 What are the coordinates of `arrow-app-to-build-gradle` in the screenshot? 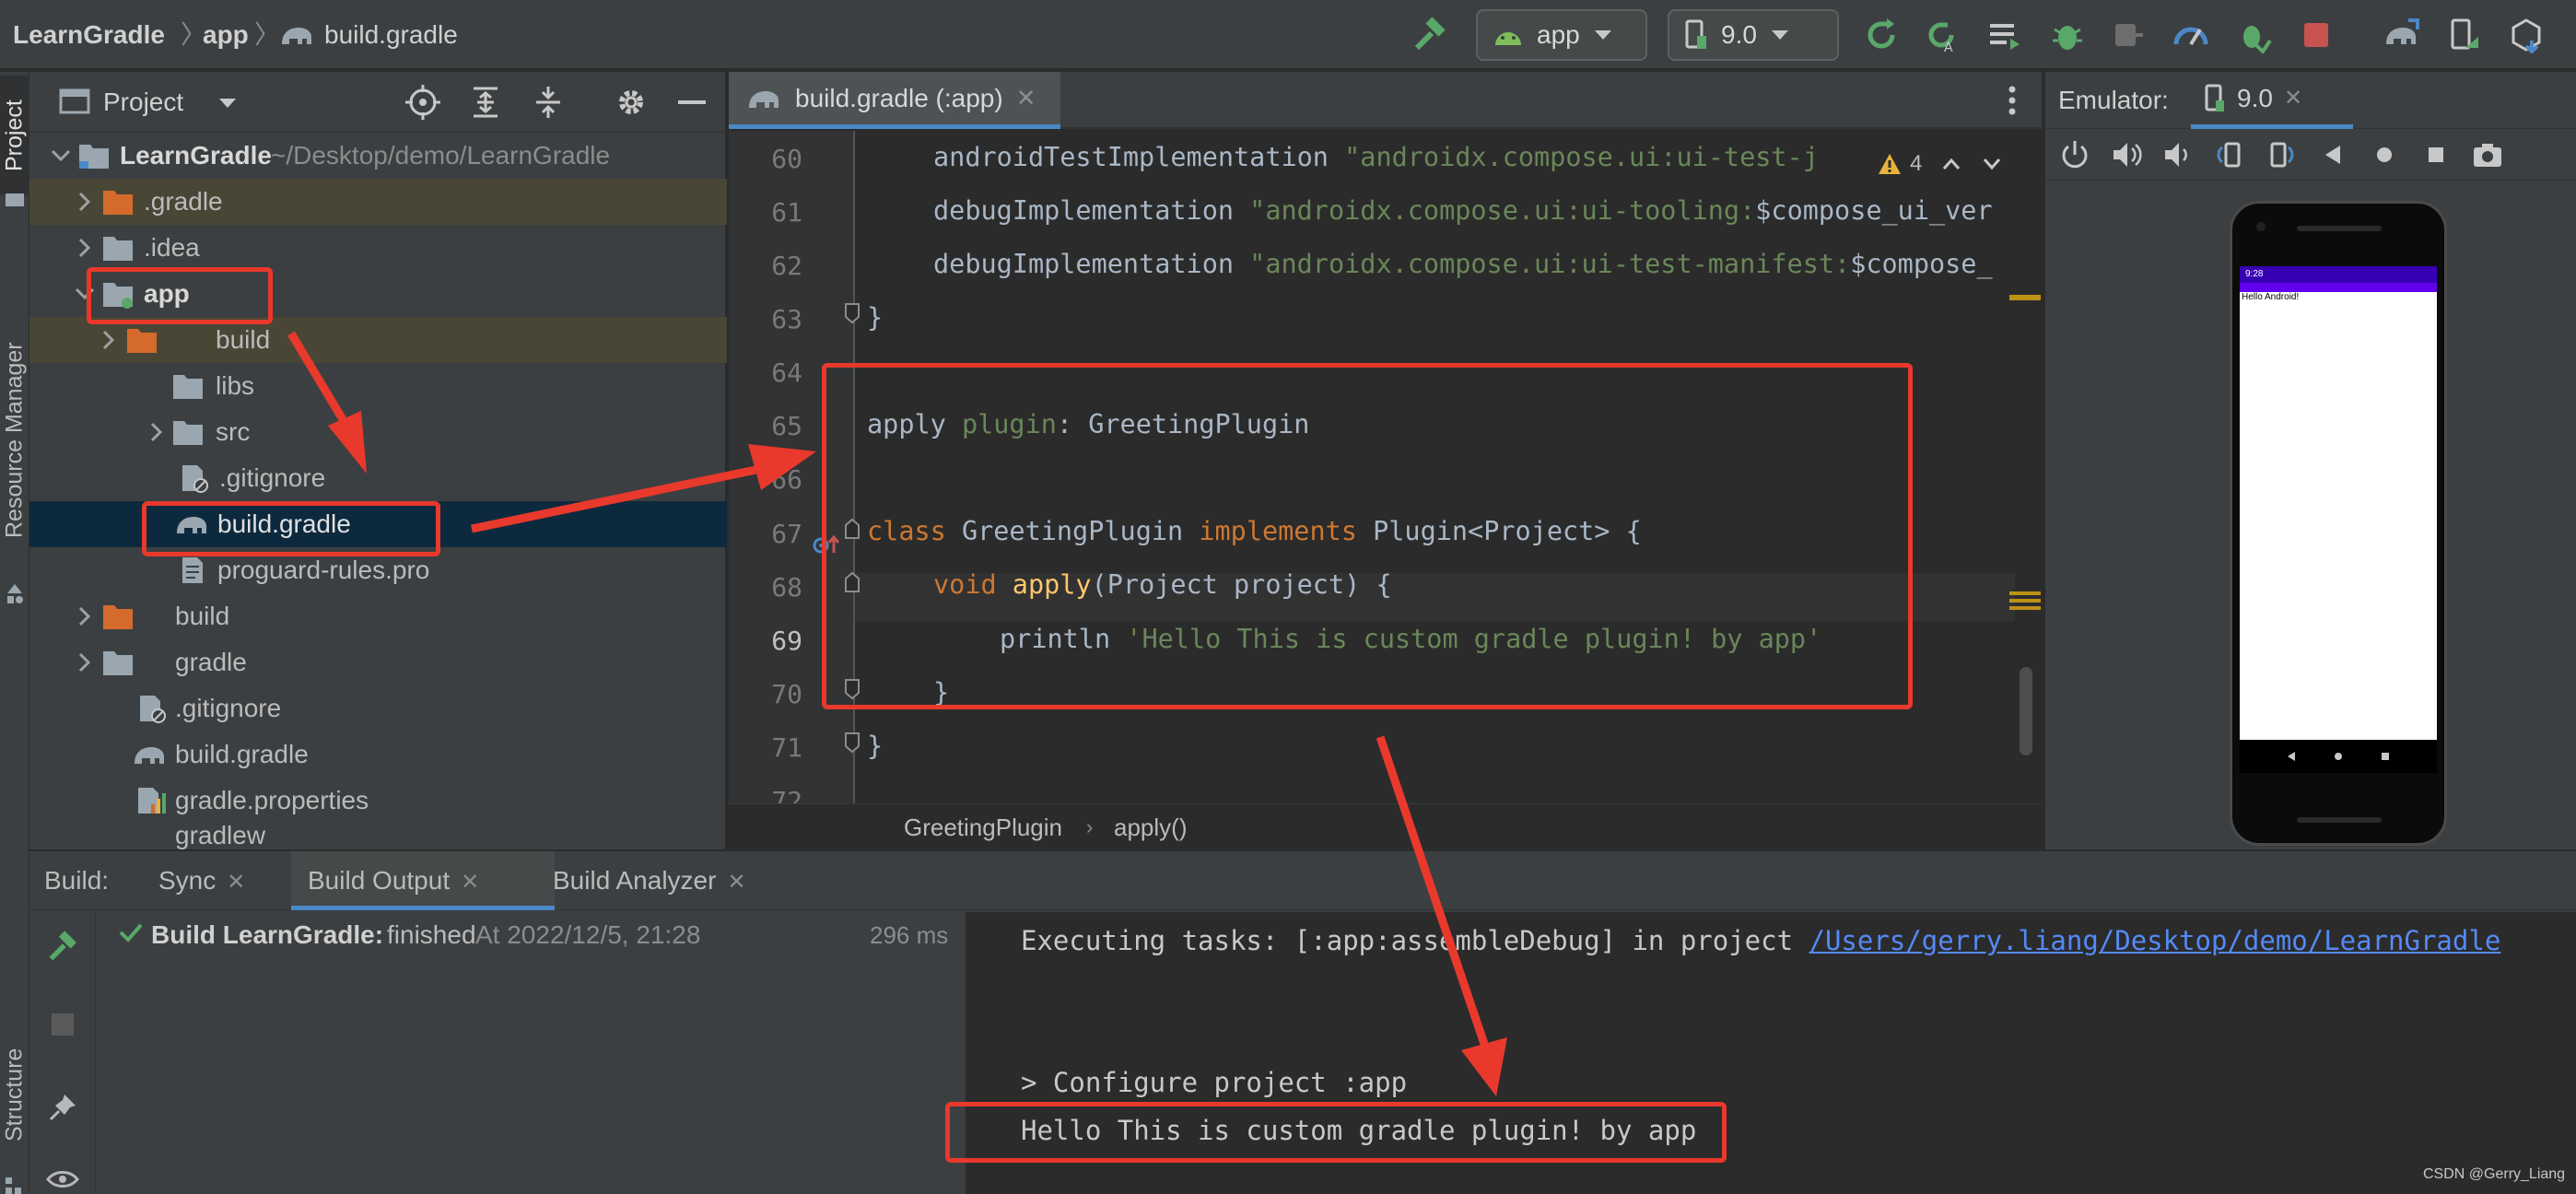 It's located at (318, 379).